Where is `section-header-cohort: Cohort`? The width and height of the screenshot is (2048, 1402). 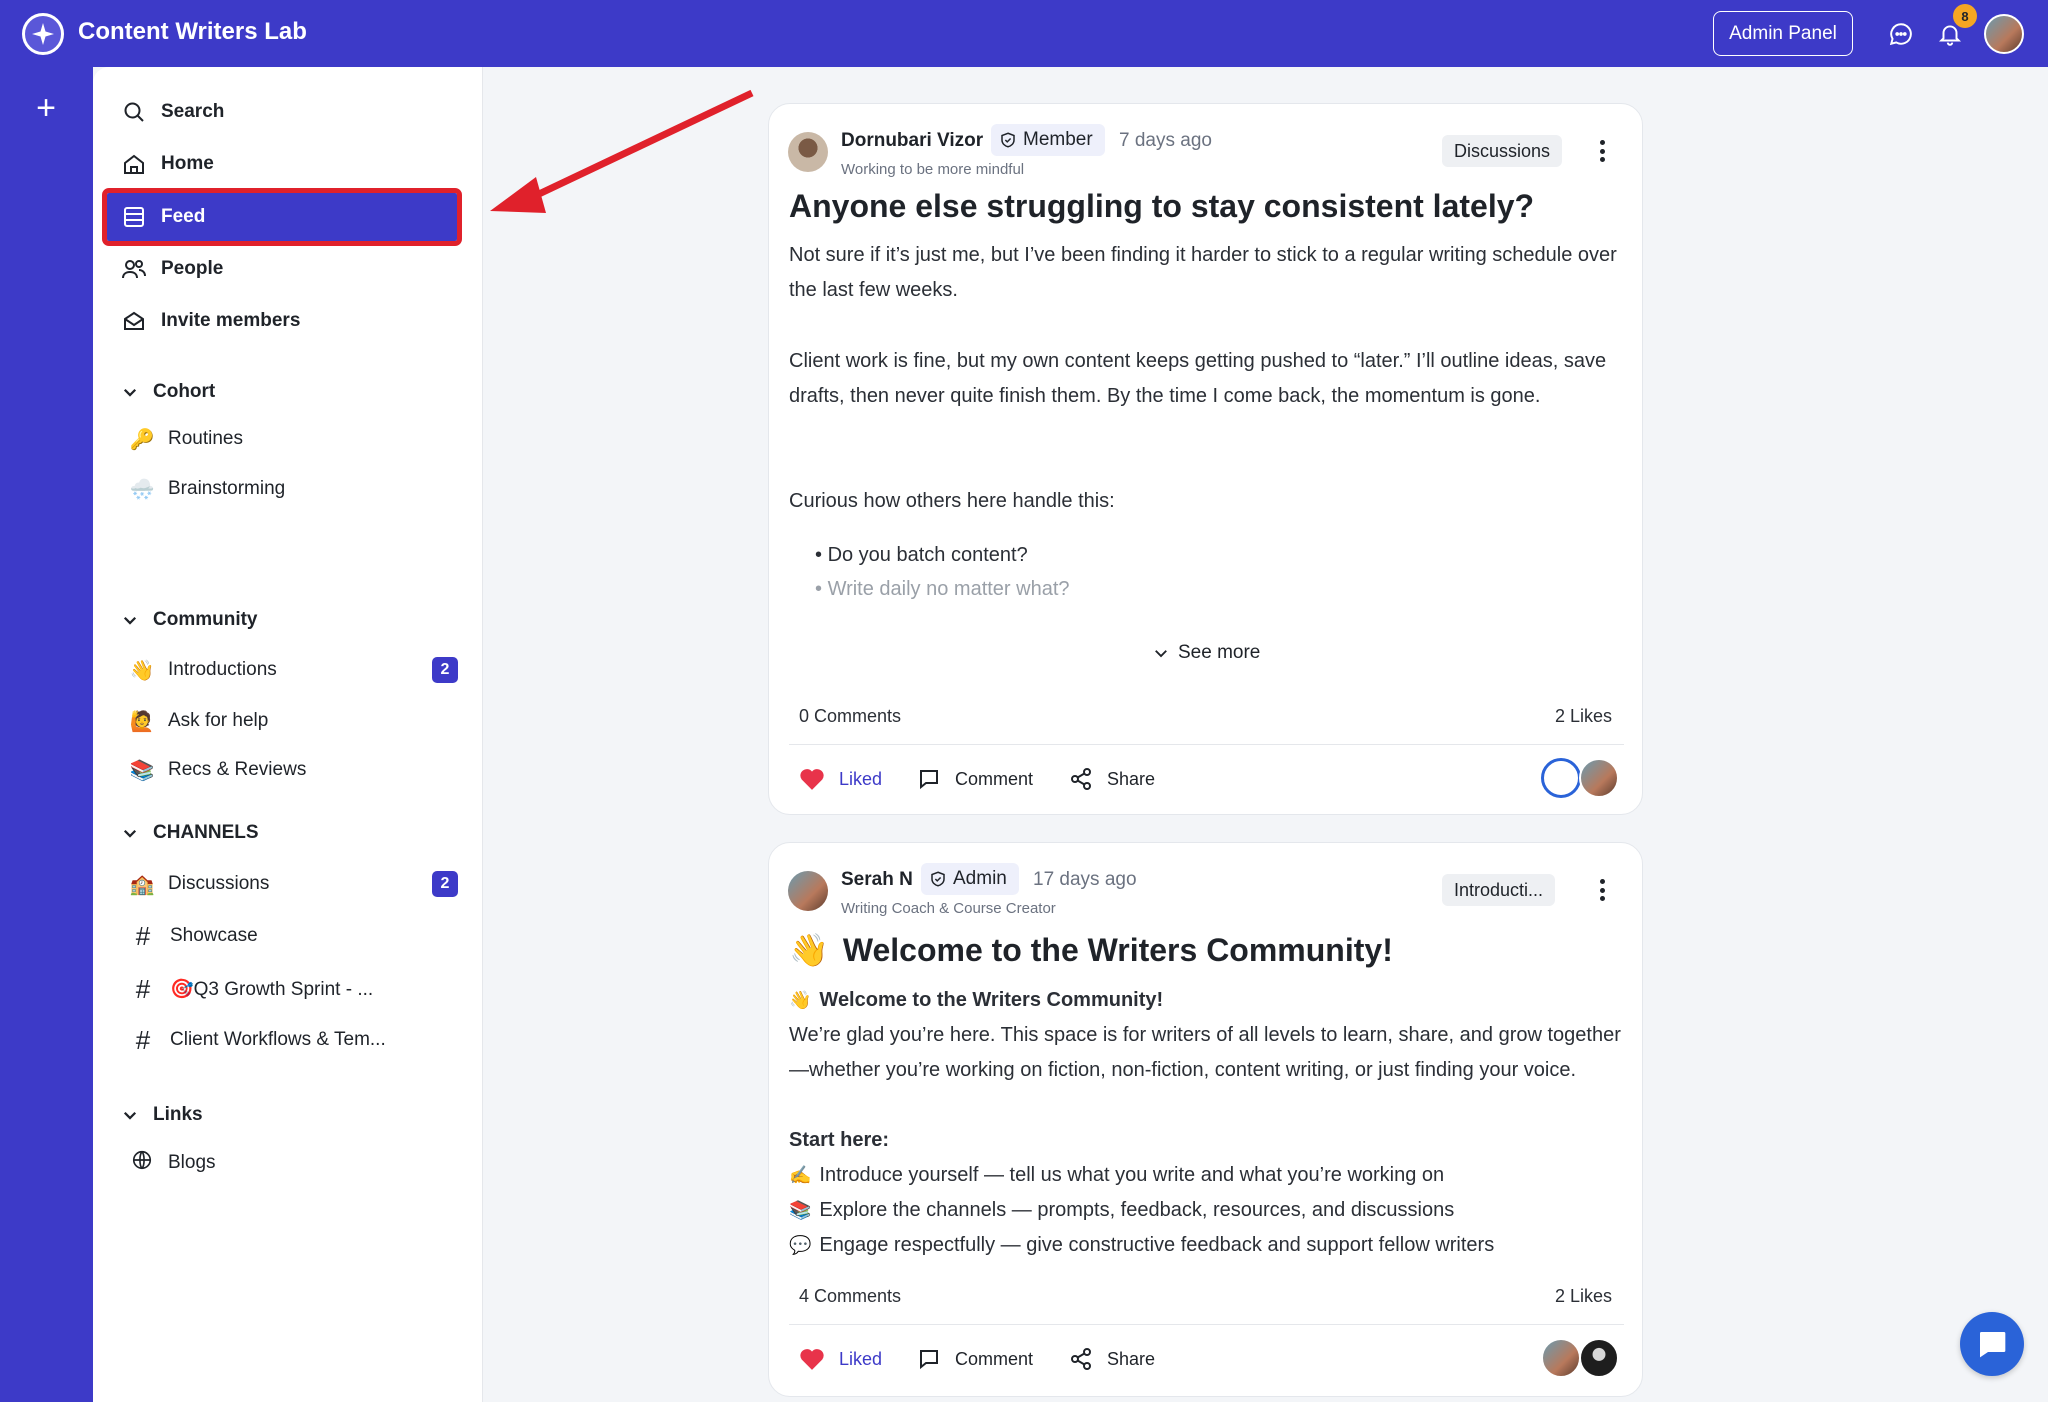
section-header-cohort: Cohort is located at coordinates (168, 392).